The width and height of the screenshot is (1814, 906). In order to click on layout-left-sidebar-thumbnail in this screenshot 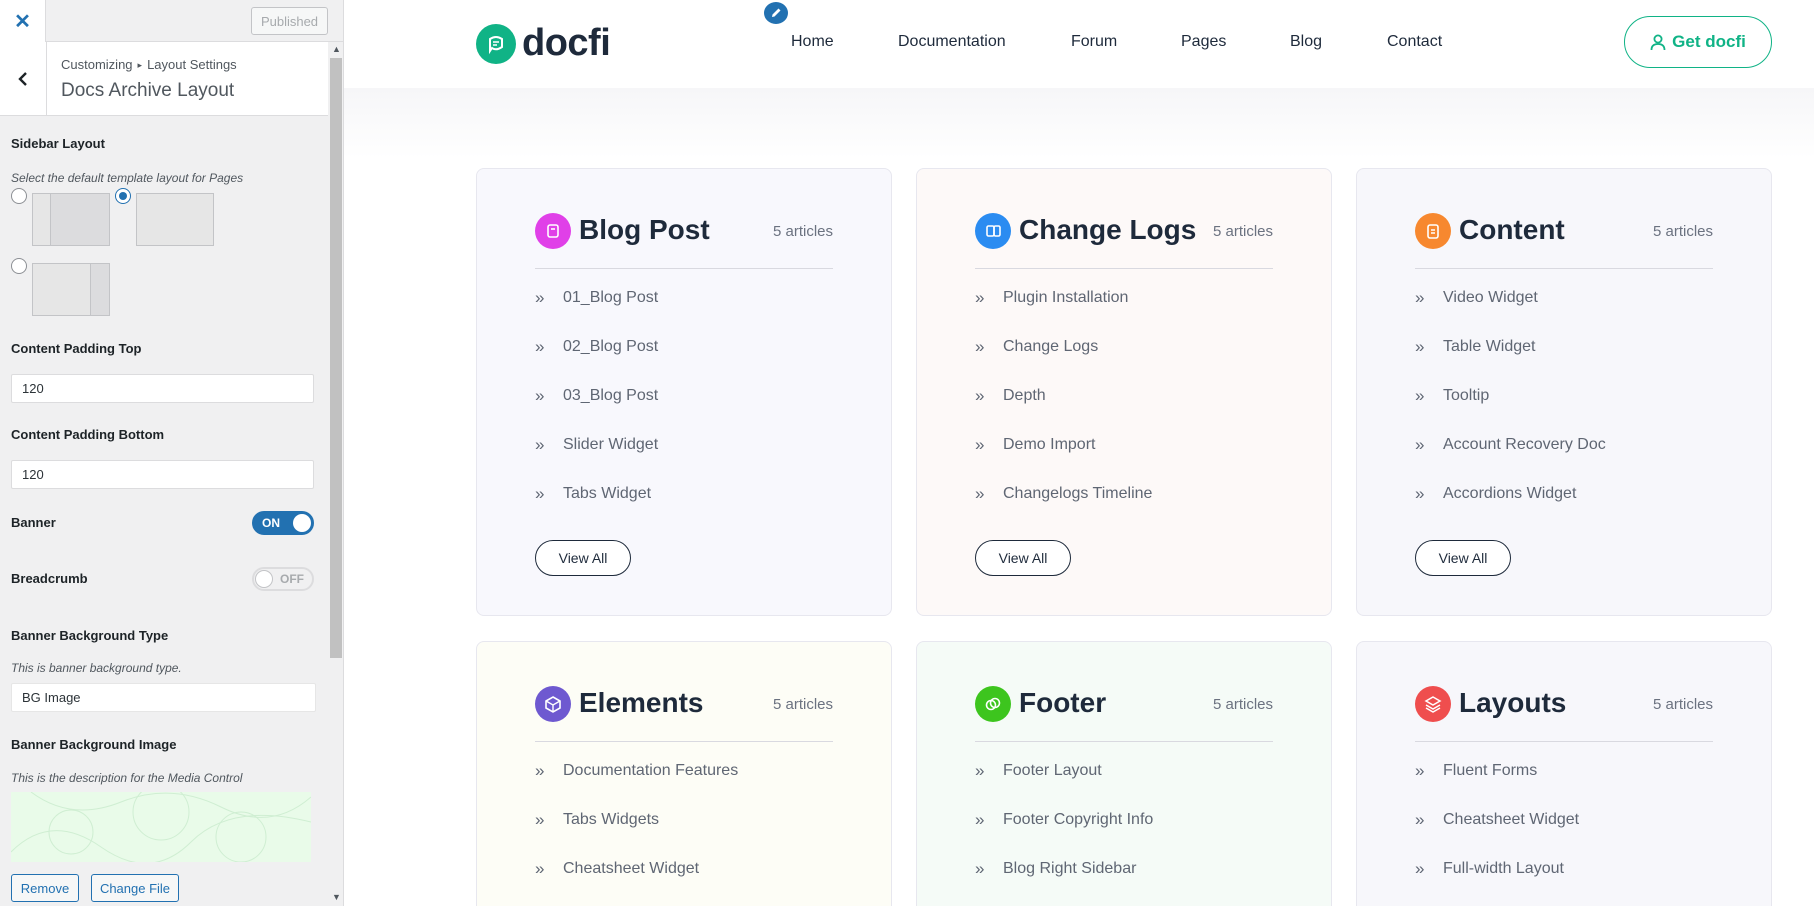, I will do `click(71, 219)`.